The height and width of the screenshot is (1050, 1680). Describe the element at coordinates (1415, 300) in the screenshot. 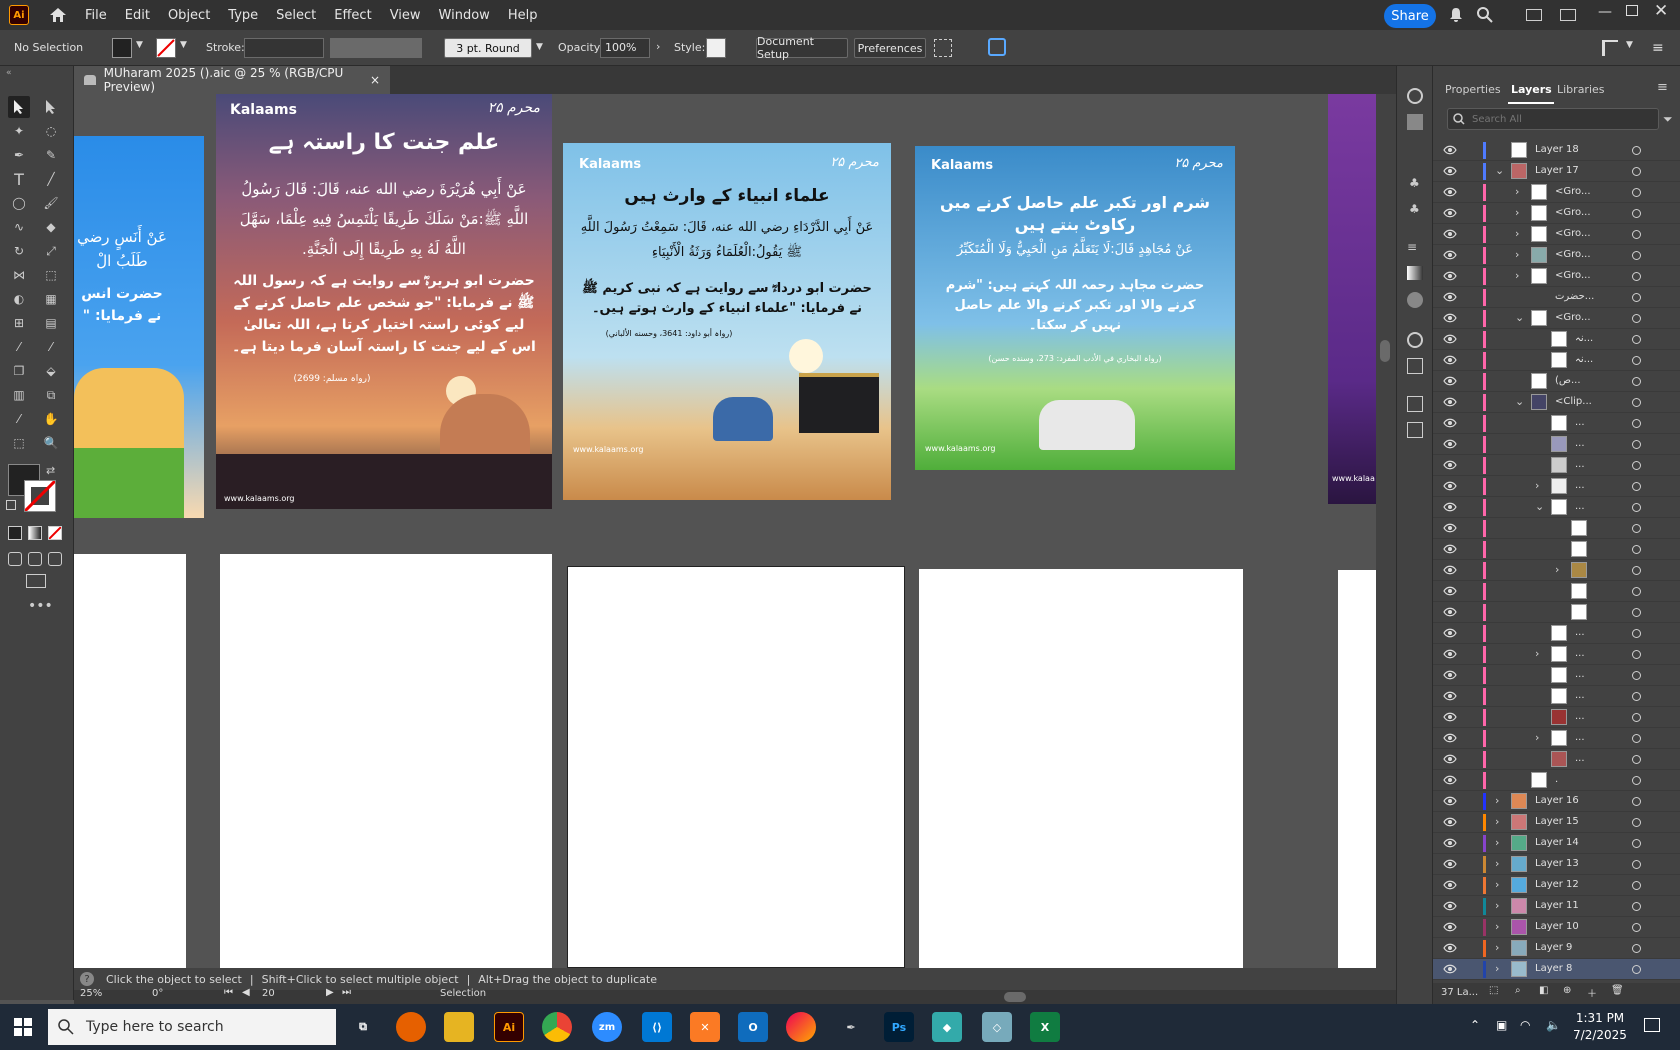

I see `transparency-panel-icon` at that location.